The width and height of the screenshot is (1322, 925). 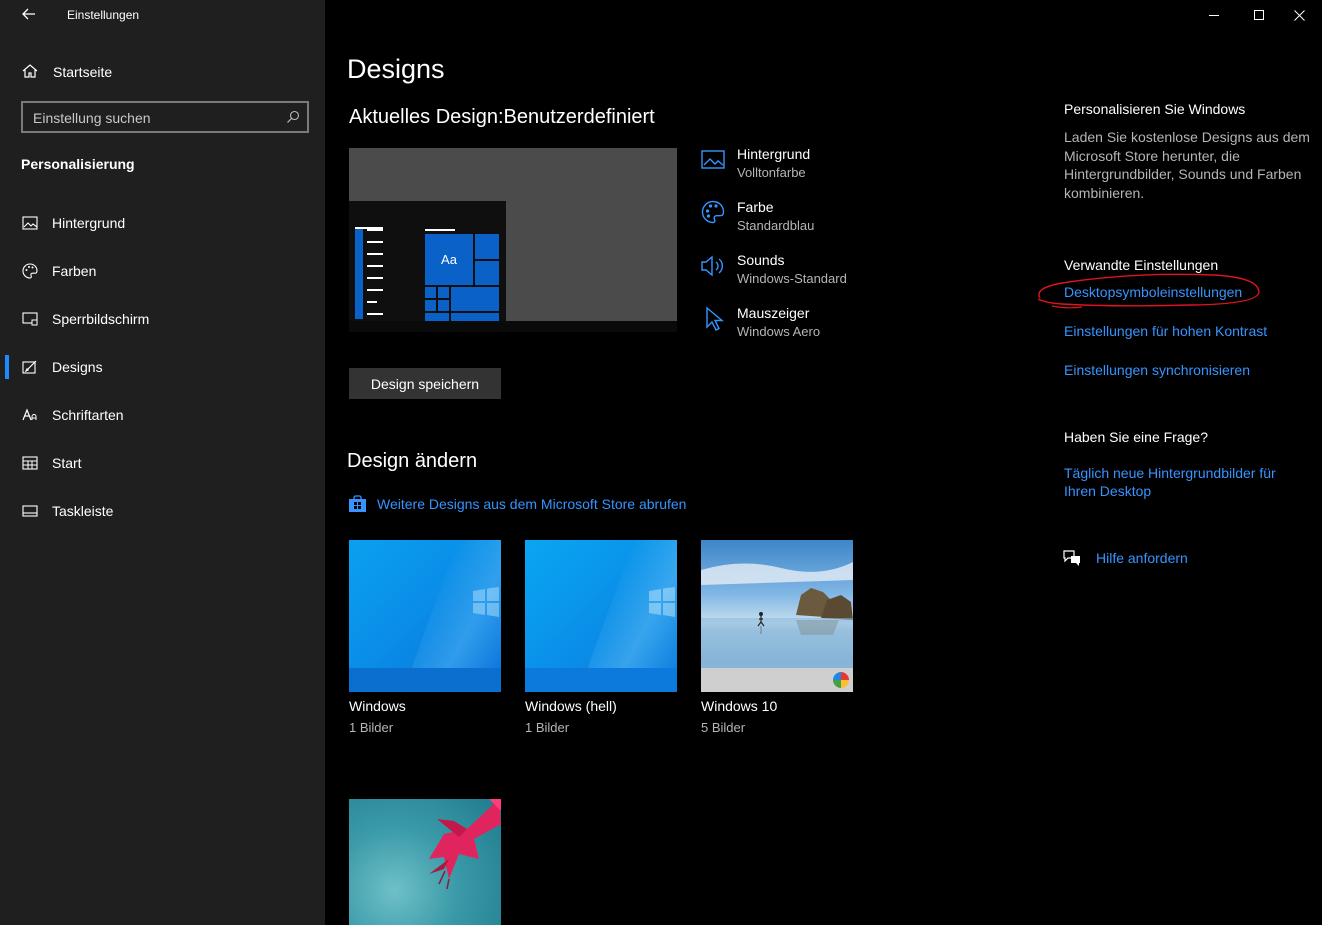 I want to click on current-design-heading: Aktuelles Design:Benutzerdefiniert, so click(x=502, y=117).